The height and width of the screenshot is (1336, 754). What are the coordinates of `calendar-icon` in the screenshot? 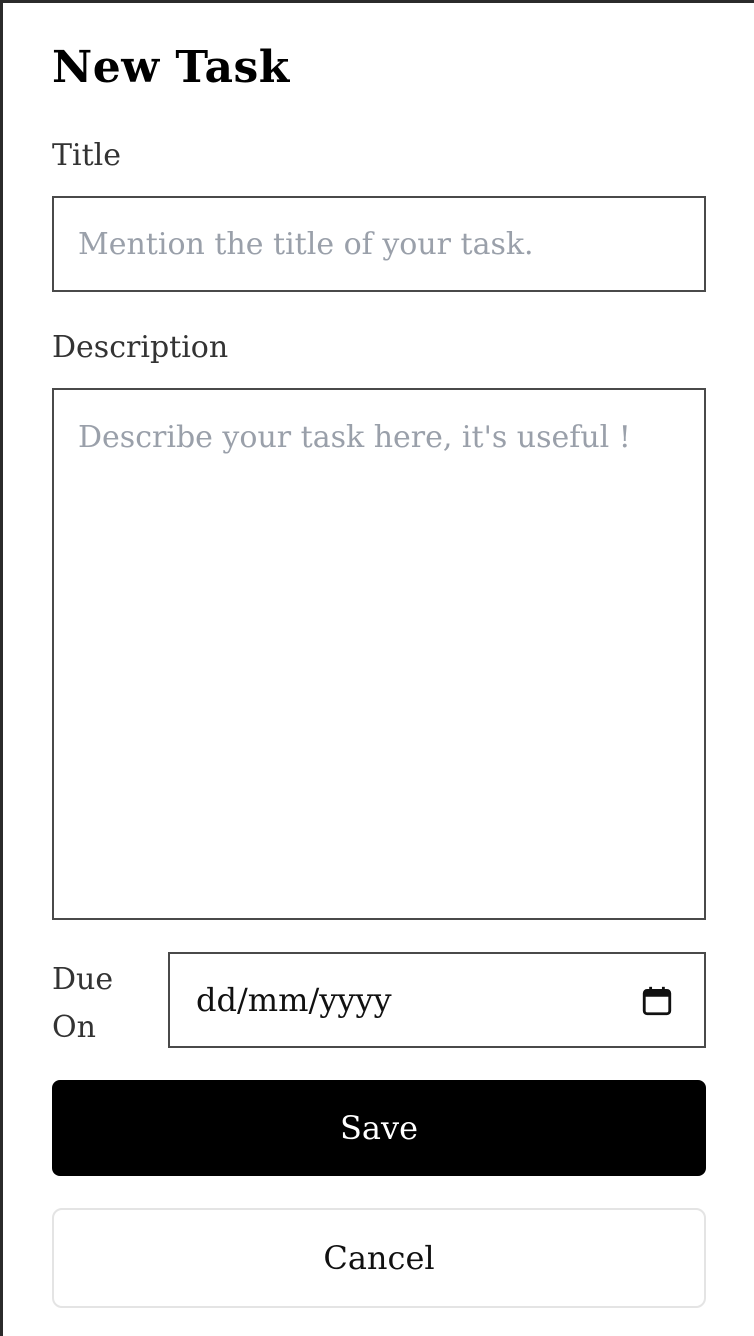 It's located at (657, 1001).